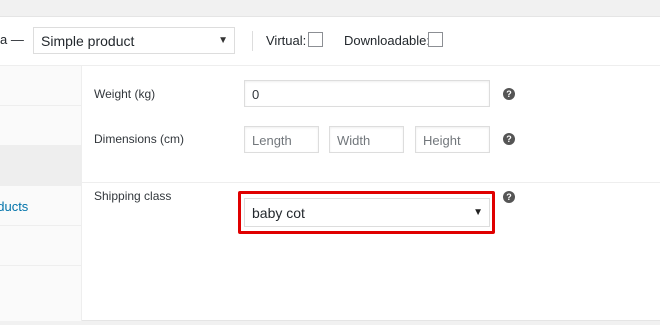 Image resolution: width=660 pixels, height=325 pixels. Describe the element at coordinates (442, 140) in the screenshot. I see `height-placeholder: Height` at that location.